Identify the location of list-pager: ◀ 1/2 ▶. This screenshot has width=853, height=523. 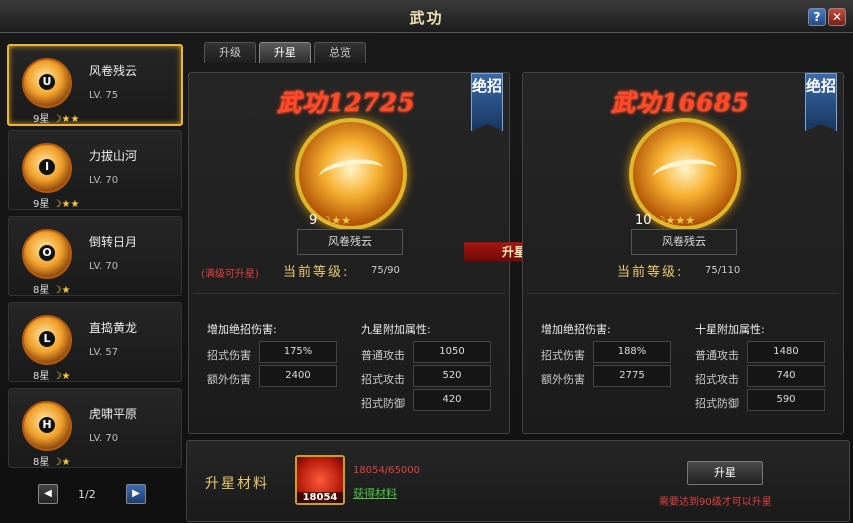
(93, 495).